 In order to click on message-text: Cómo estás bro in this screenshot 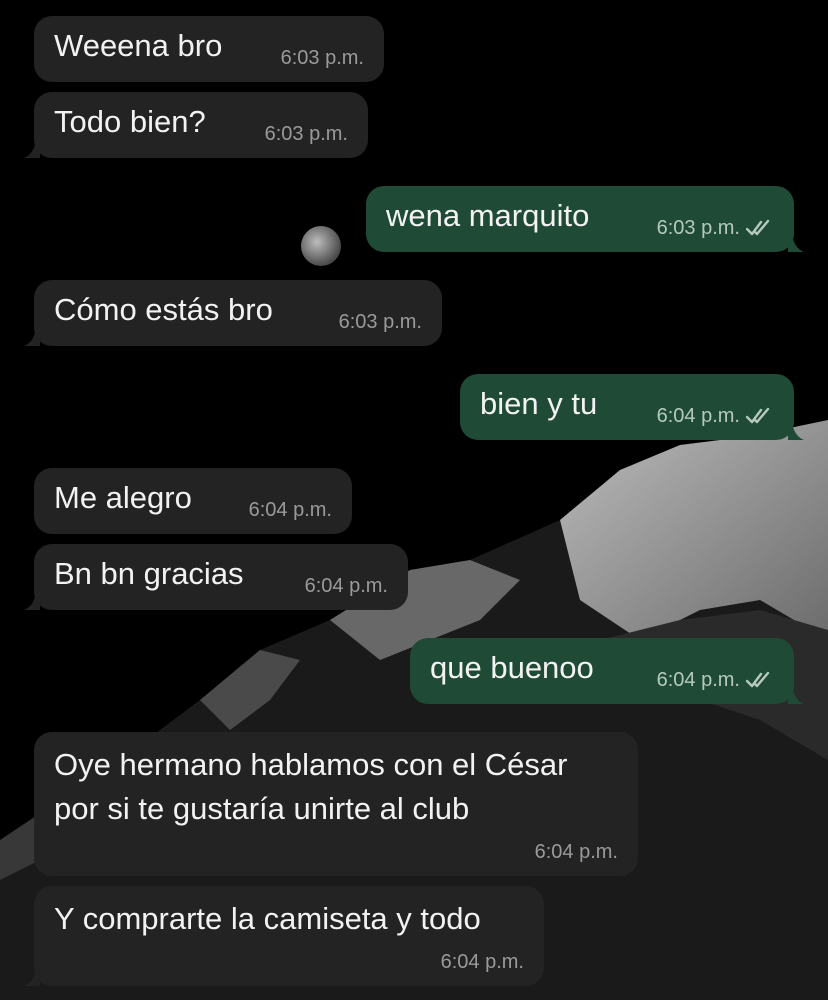, I will do `click(163, 309)`.